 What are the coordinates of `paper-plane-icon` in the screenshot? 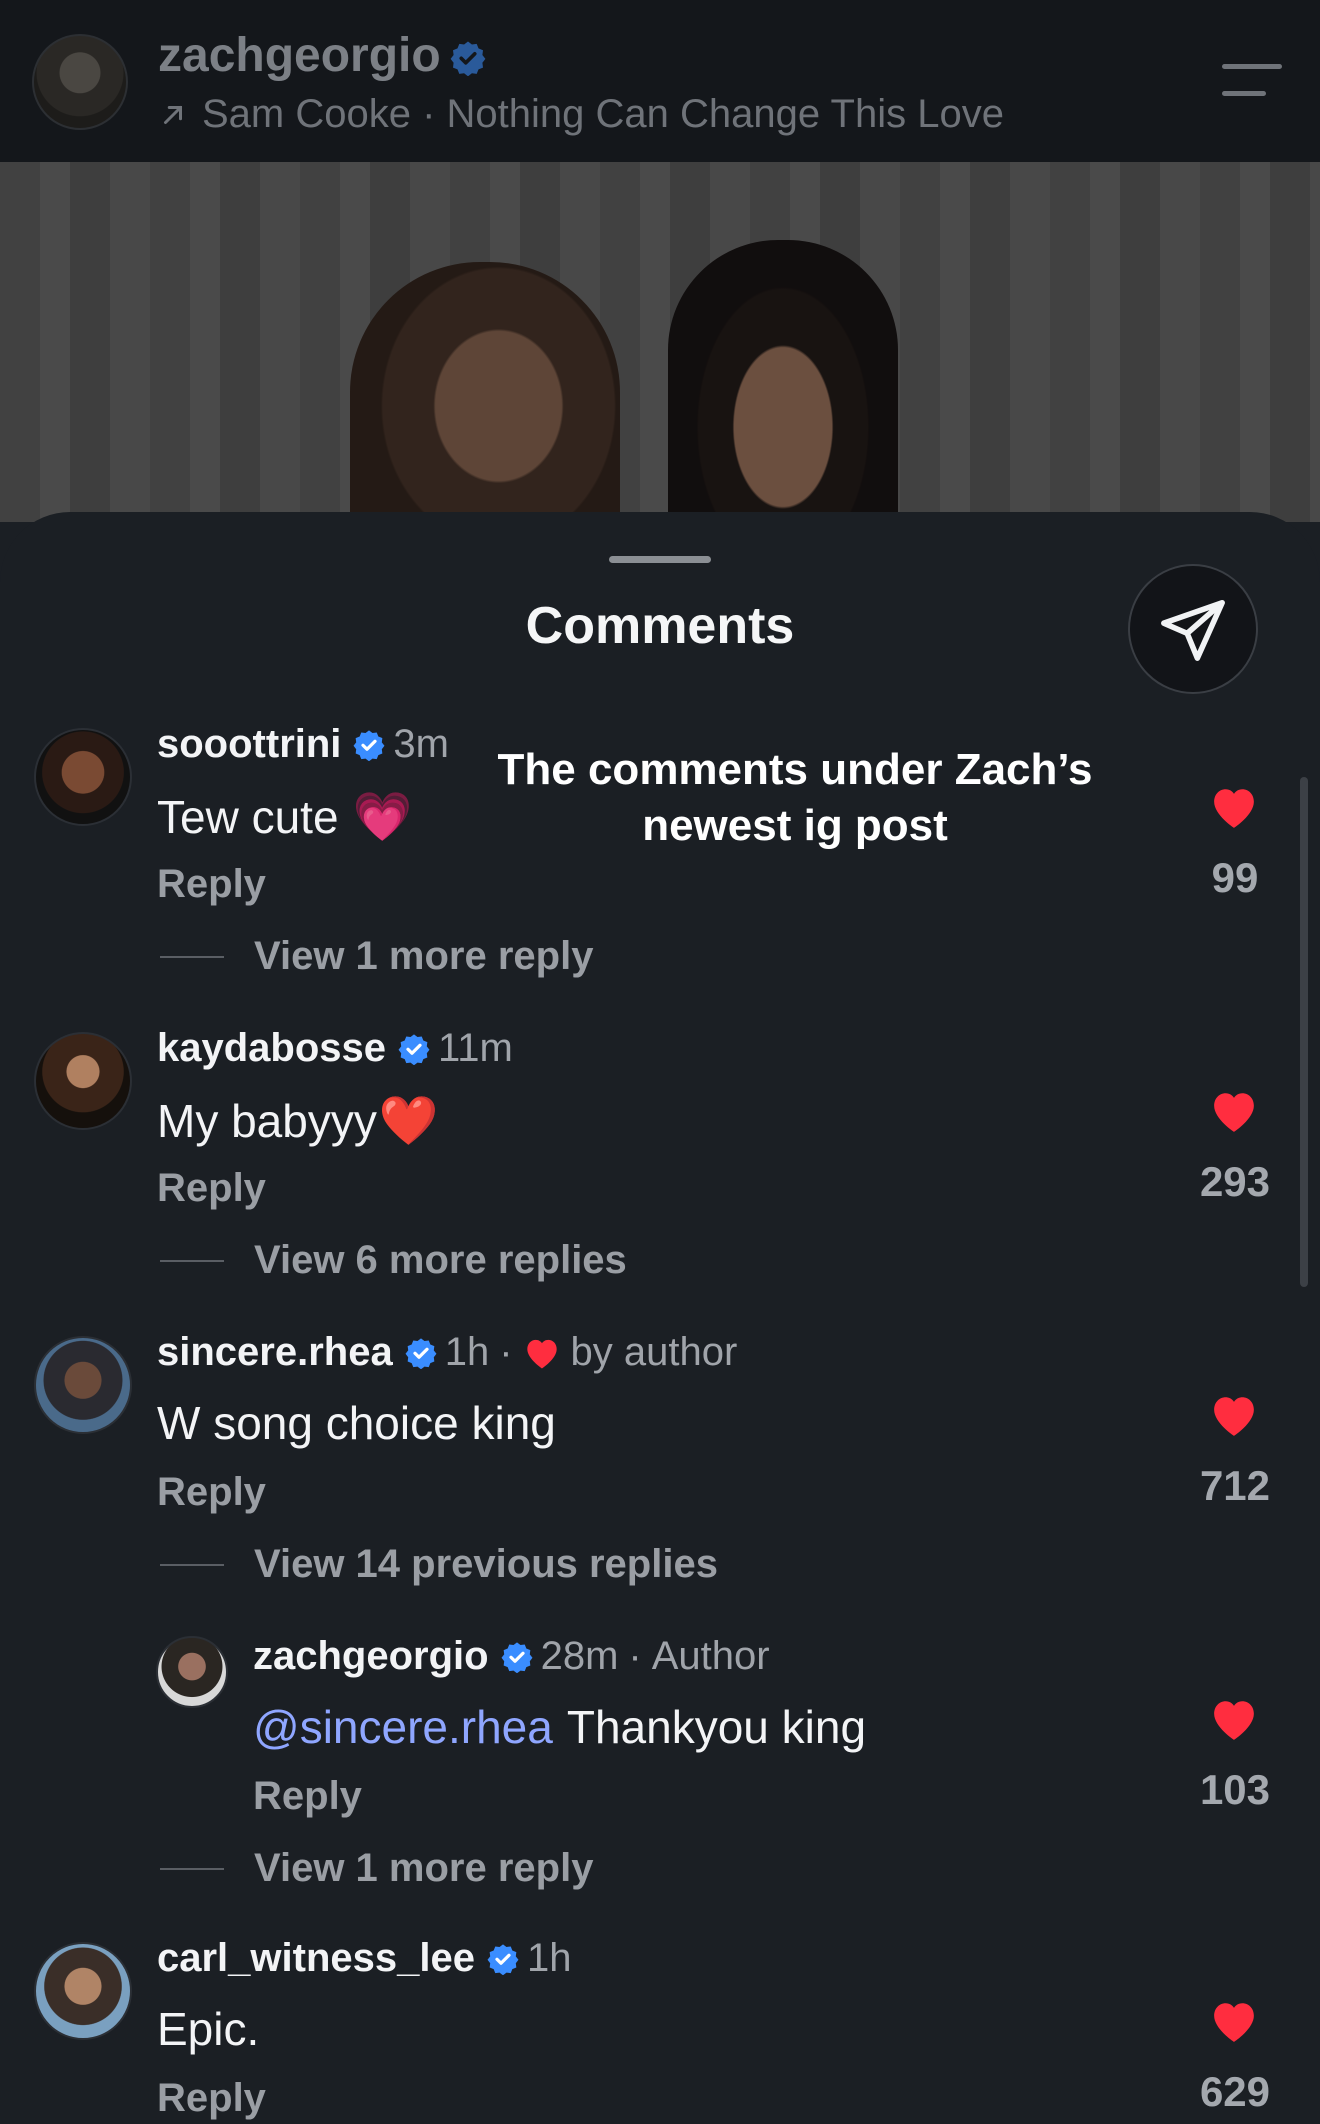 It's located at (1193, 630).